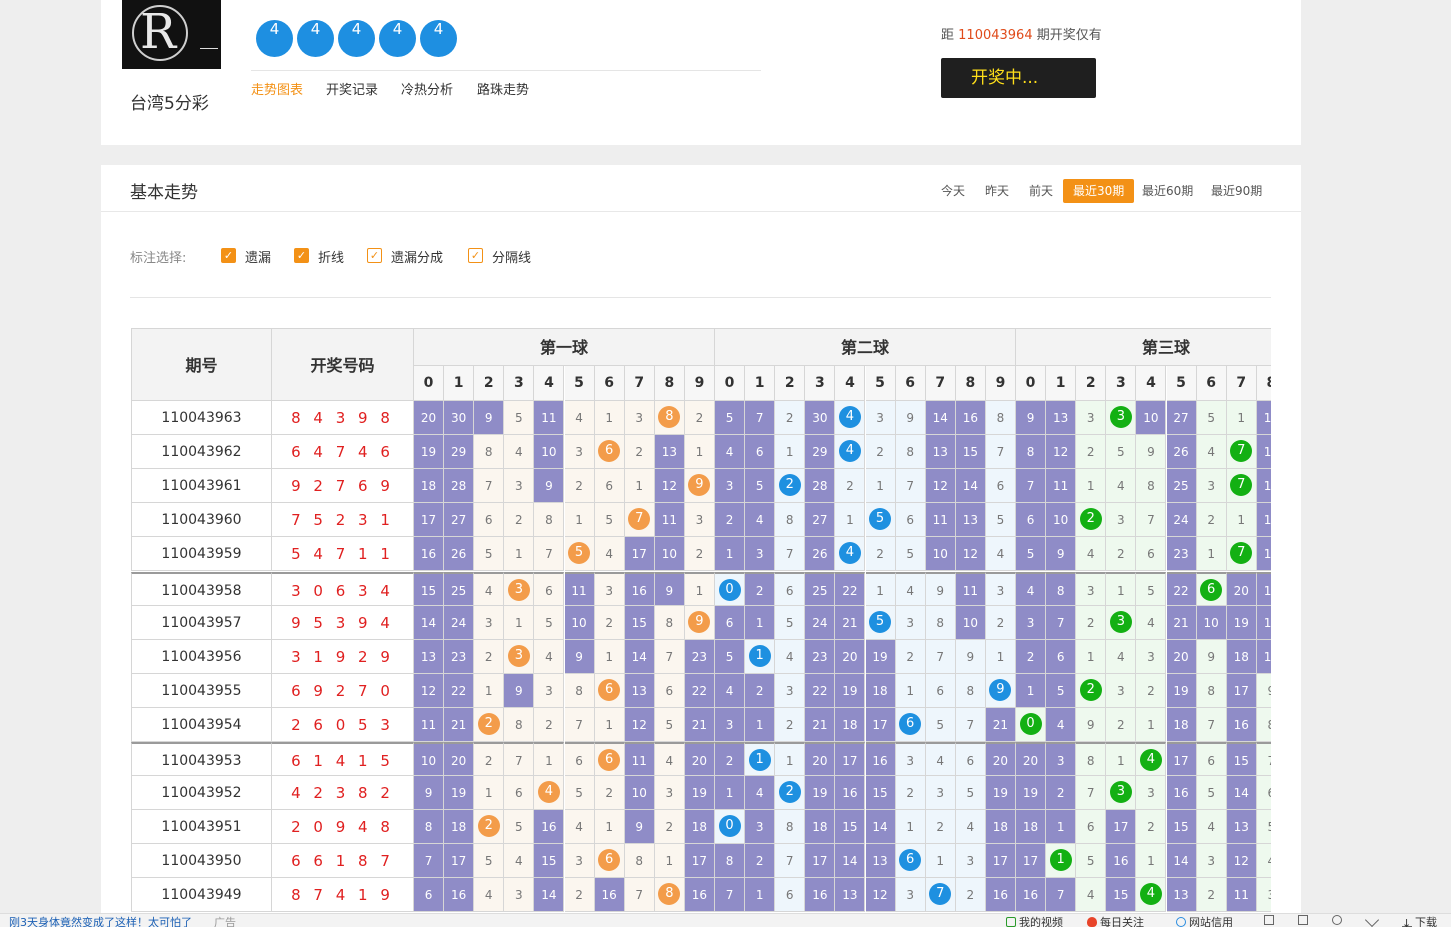  I want to click on tab-bead-road: 路珠走势, so click(503, 88).